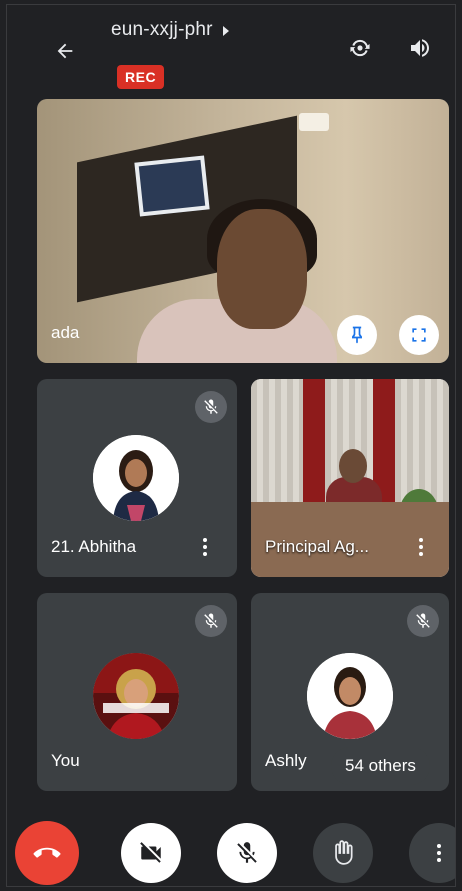 This screenshot has width=462, height=891. I want to click on switch-camera-button, so click(360, 48).